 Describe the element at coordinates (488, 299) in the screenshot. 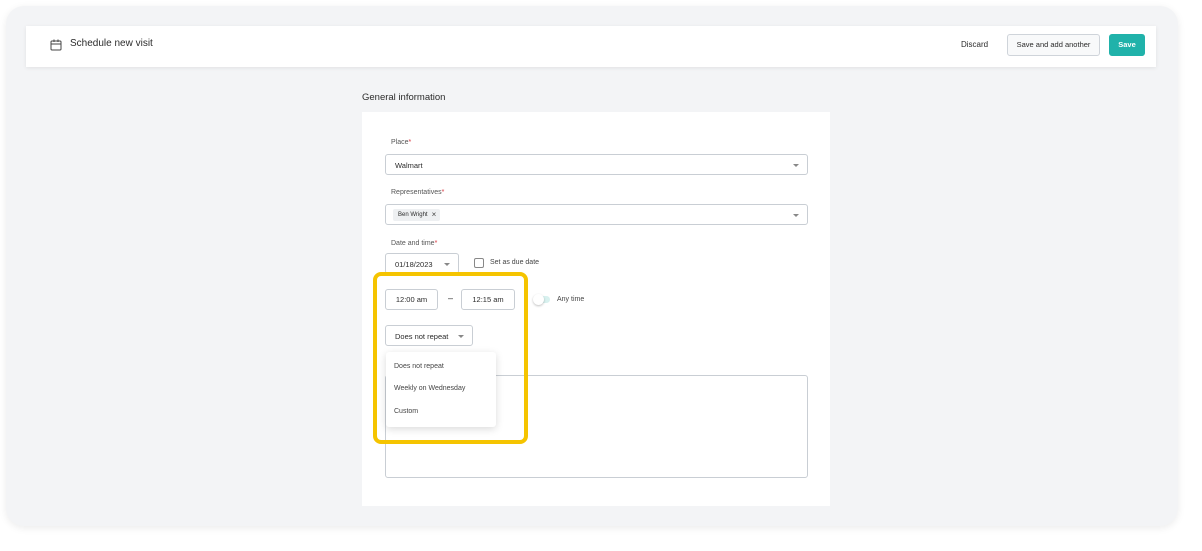

I see `end-time-input: 12:15 am` at that location.